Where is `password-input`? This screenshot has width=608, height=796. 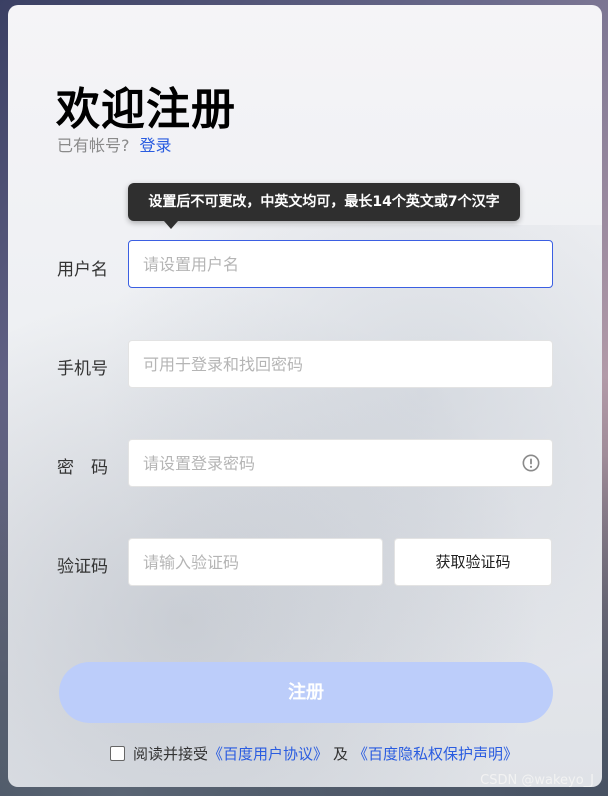
password-input is located at coordinates (340, 463).